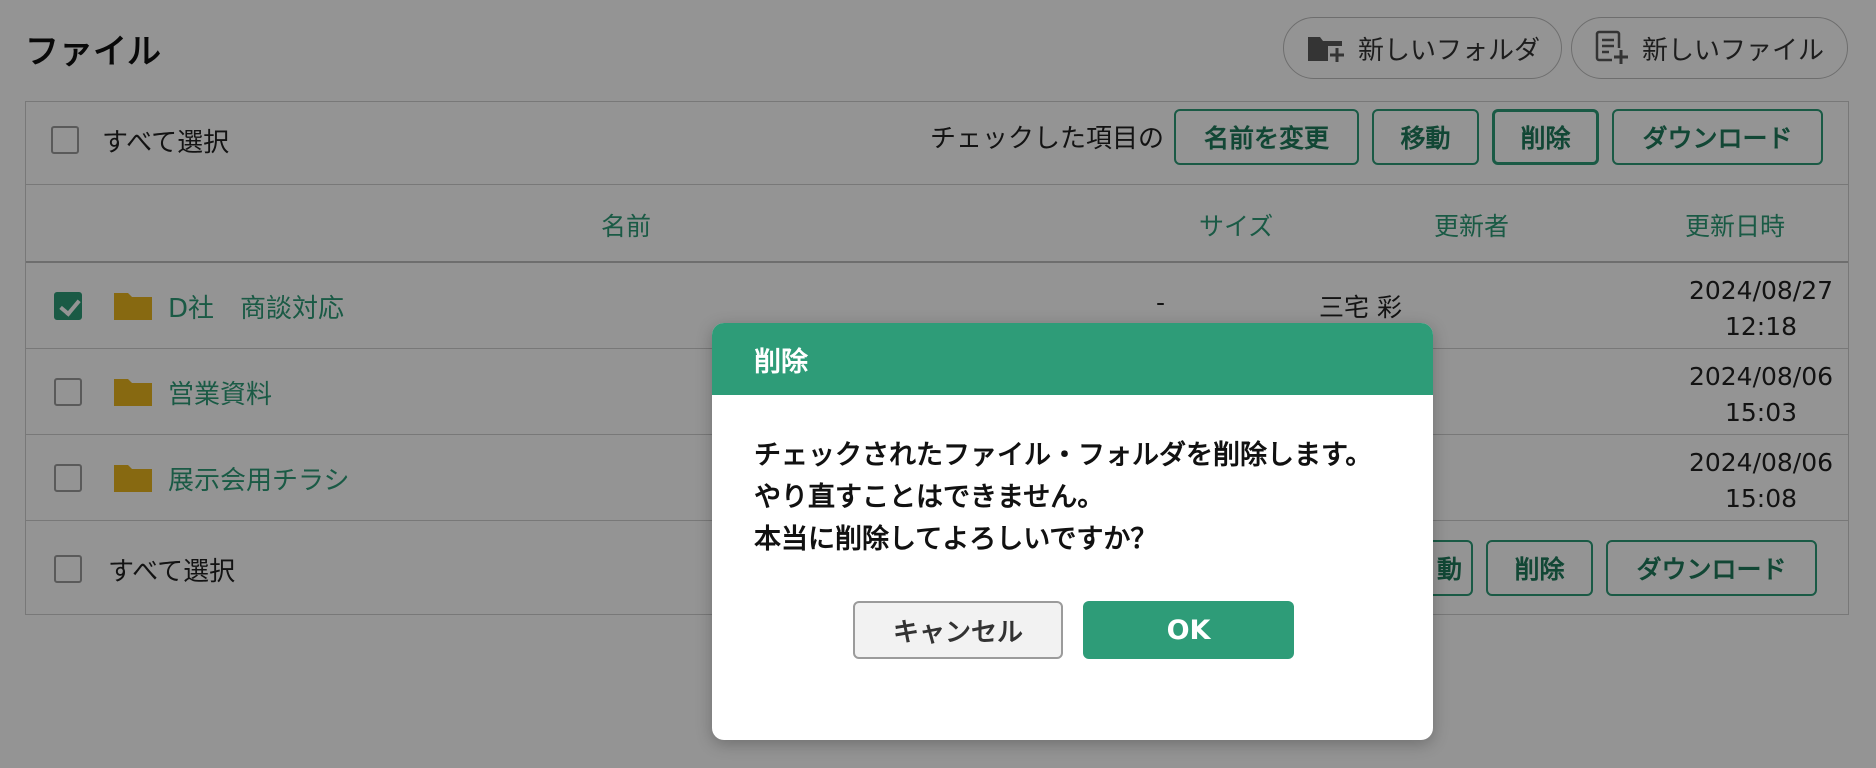  What do you see at coordinates (956, 539) in the screenshot?
I see `dialog-message-line: 本当に削除してよろしいですか？` at bounding box center [956, 539].